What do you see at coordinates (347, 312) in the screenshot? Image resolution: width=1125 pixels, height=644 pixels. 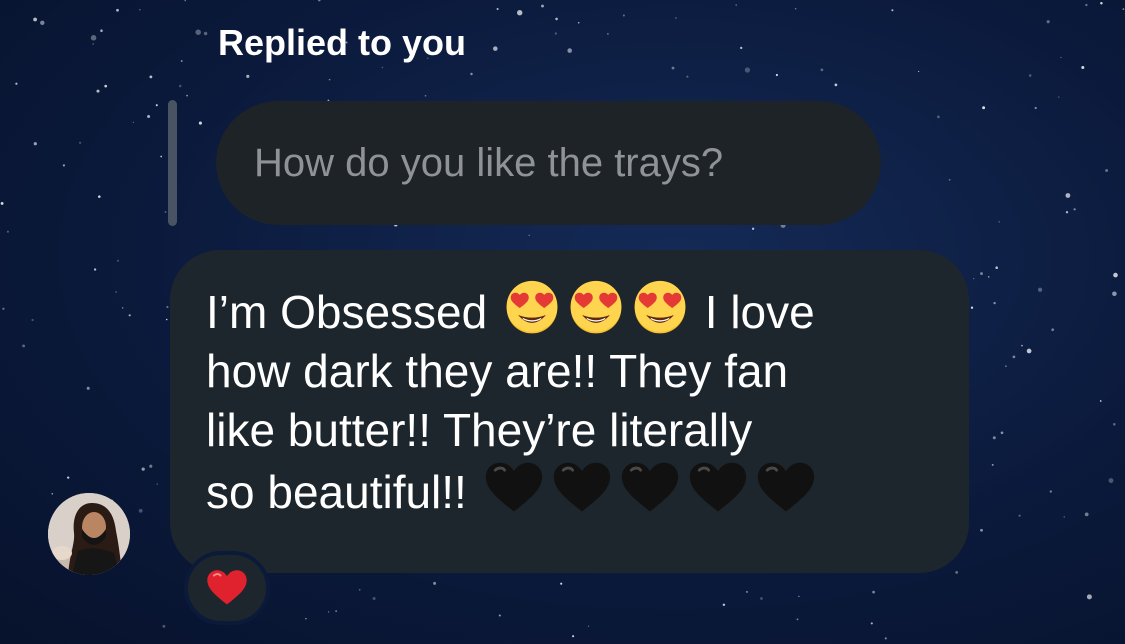 I see `message-line-1-start: I’m Obsessed` at bounding box center [347, 312].